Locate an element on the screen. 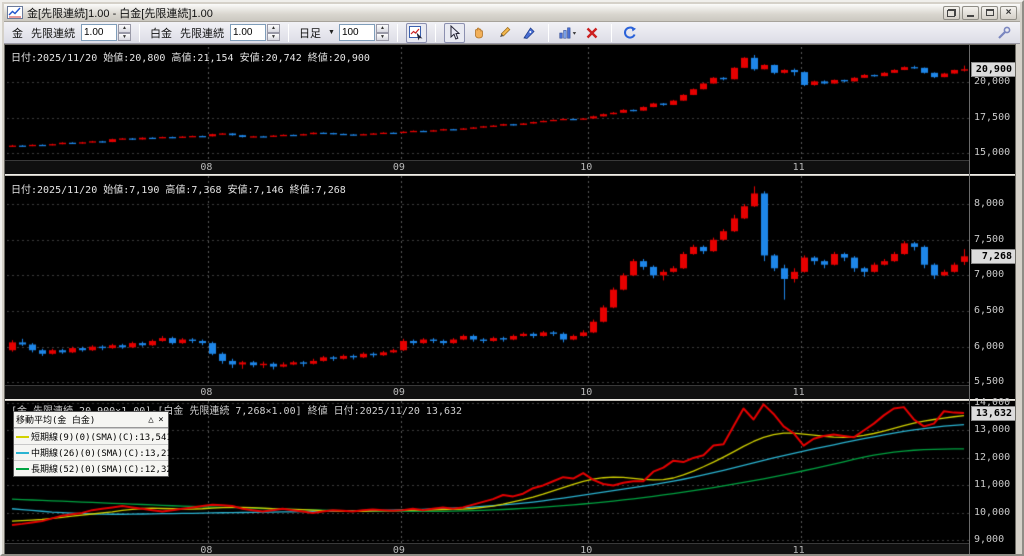 Image resolution: width=1024 pixels, height=556 pixels. mid-ma-swatch-icon is located at coordinates (22, 452).